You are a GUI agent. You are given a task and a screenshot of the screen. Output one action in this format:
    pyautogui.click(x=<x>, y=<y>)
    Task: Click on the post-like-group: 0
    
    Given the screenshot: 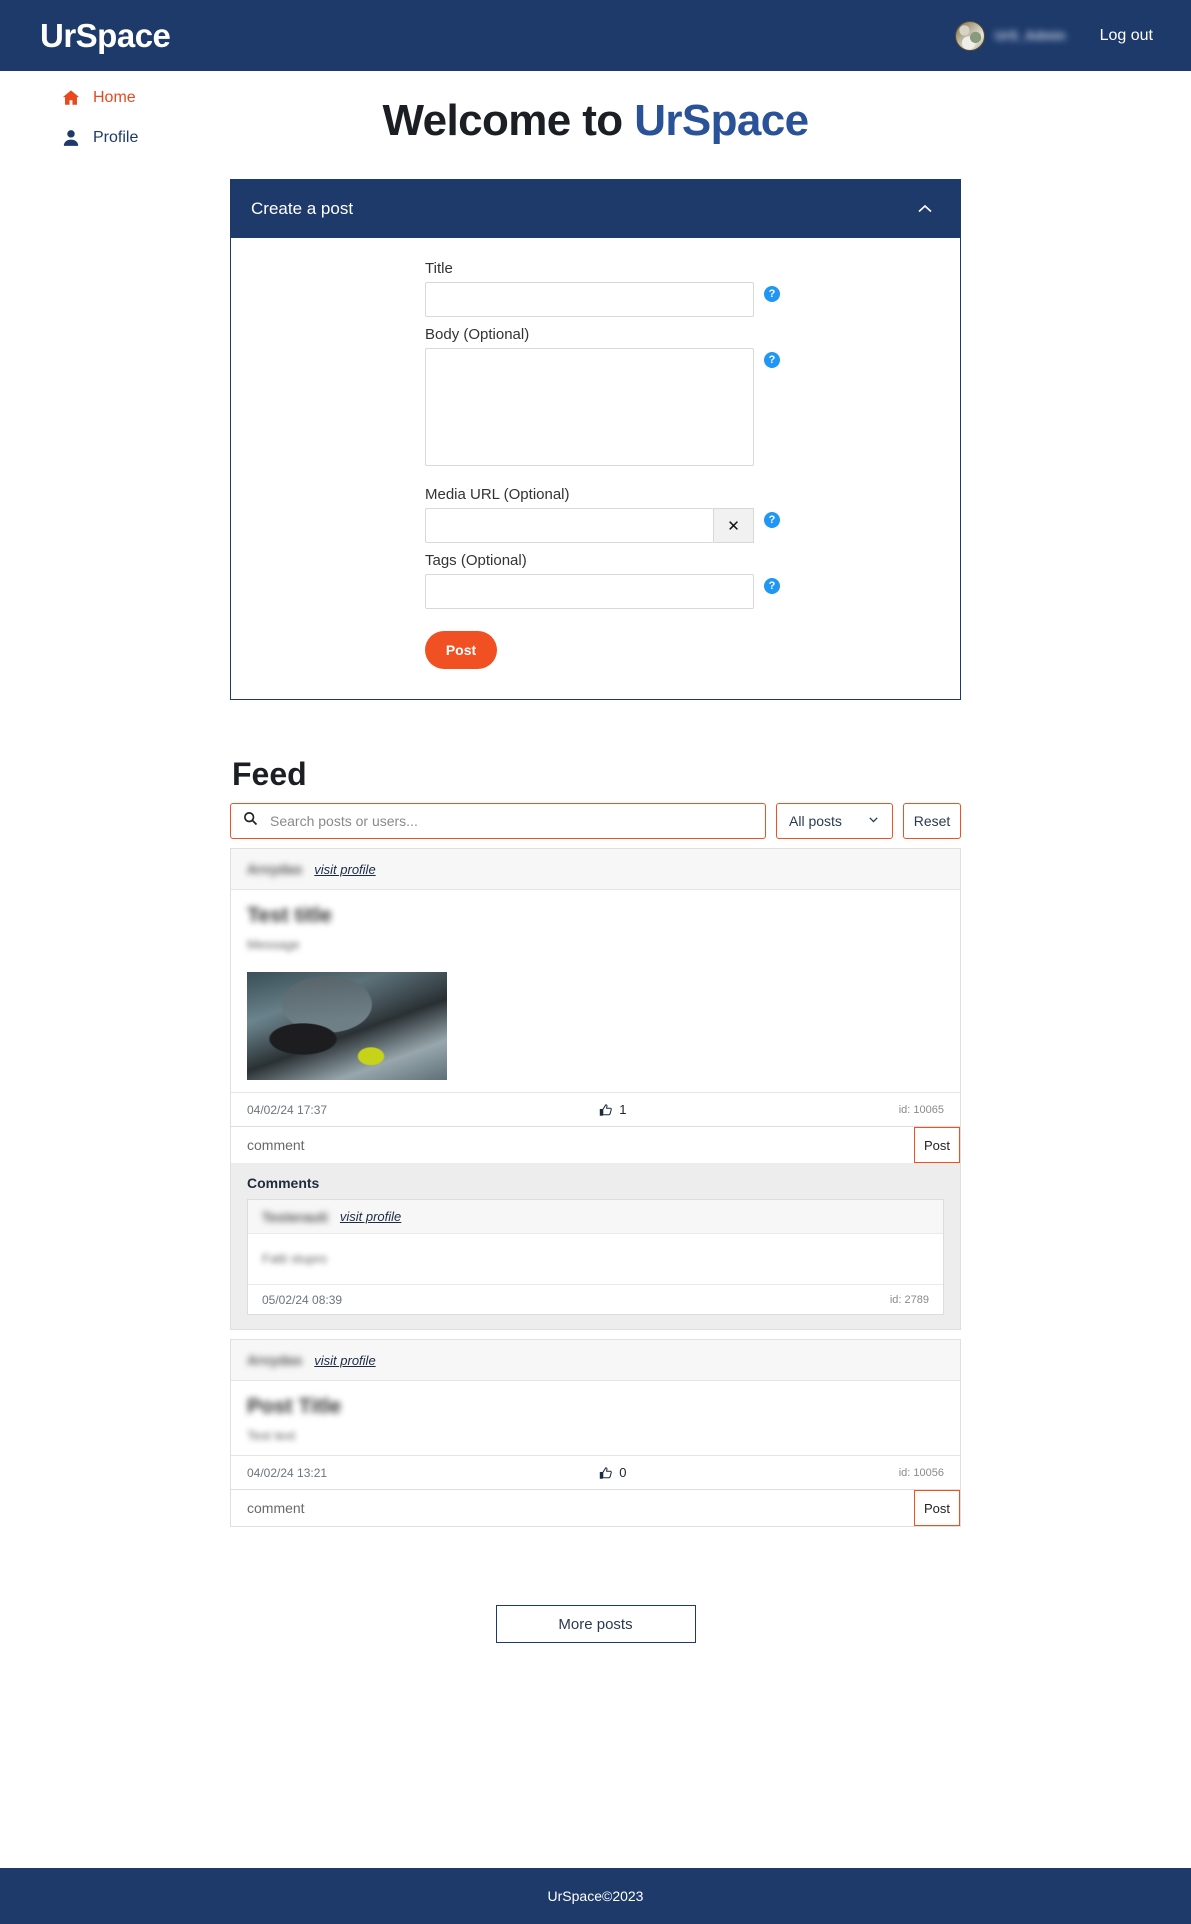 What is the action you would take?
    pyautogui.click(x=613, y=1472)
    